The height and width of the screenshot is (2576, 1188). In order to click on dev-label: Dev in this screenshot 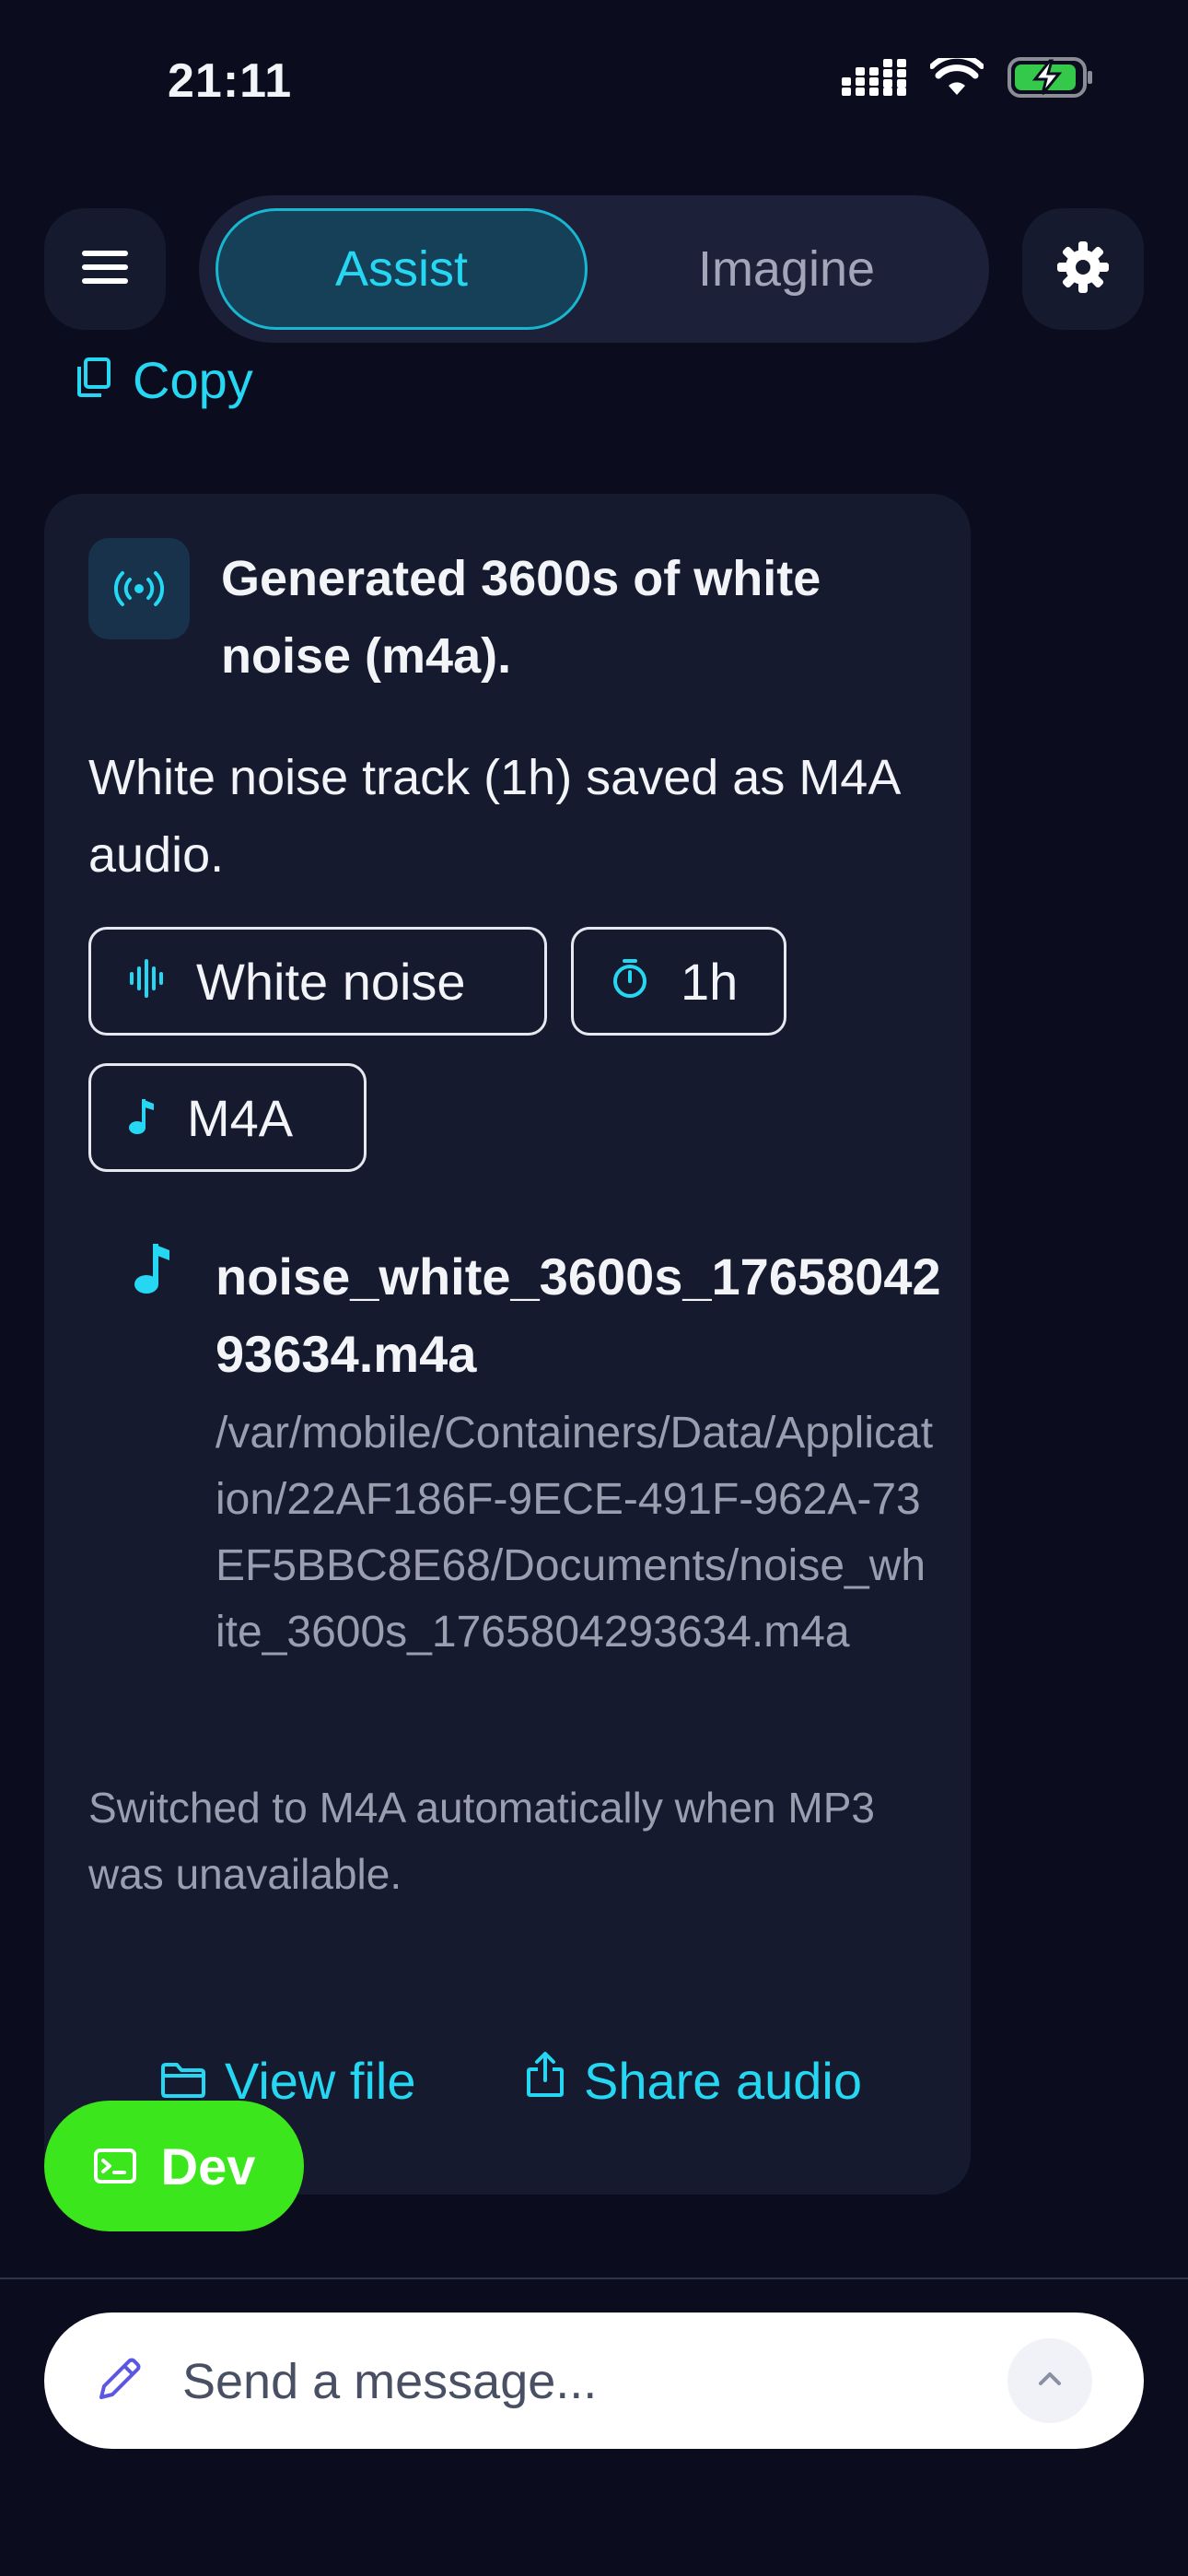, I will do `click(208, 2166)`.